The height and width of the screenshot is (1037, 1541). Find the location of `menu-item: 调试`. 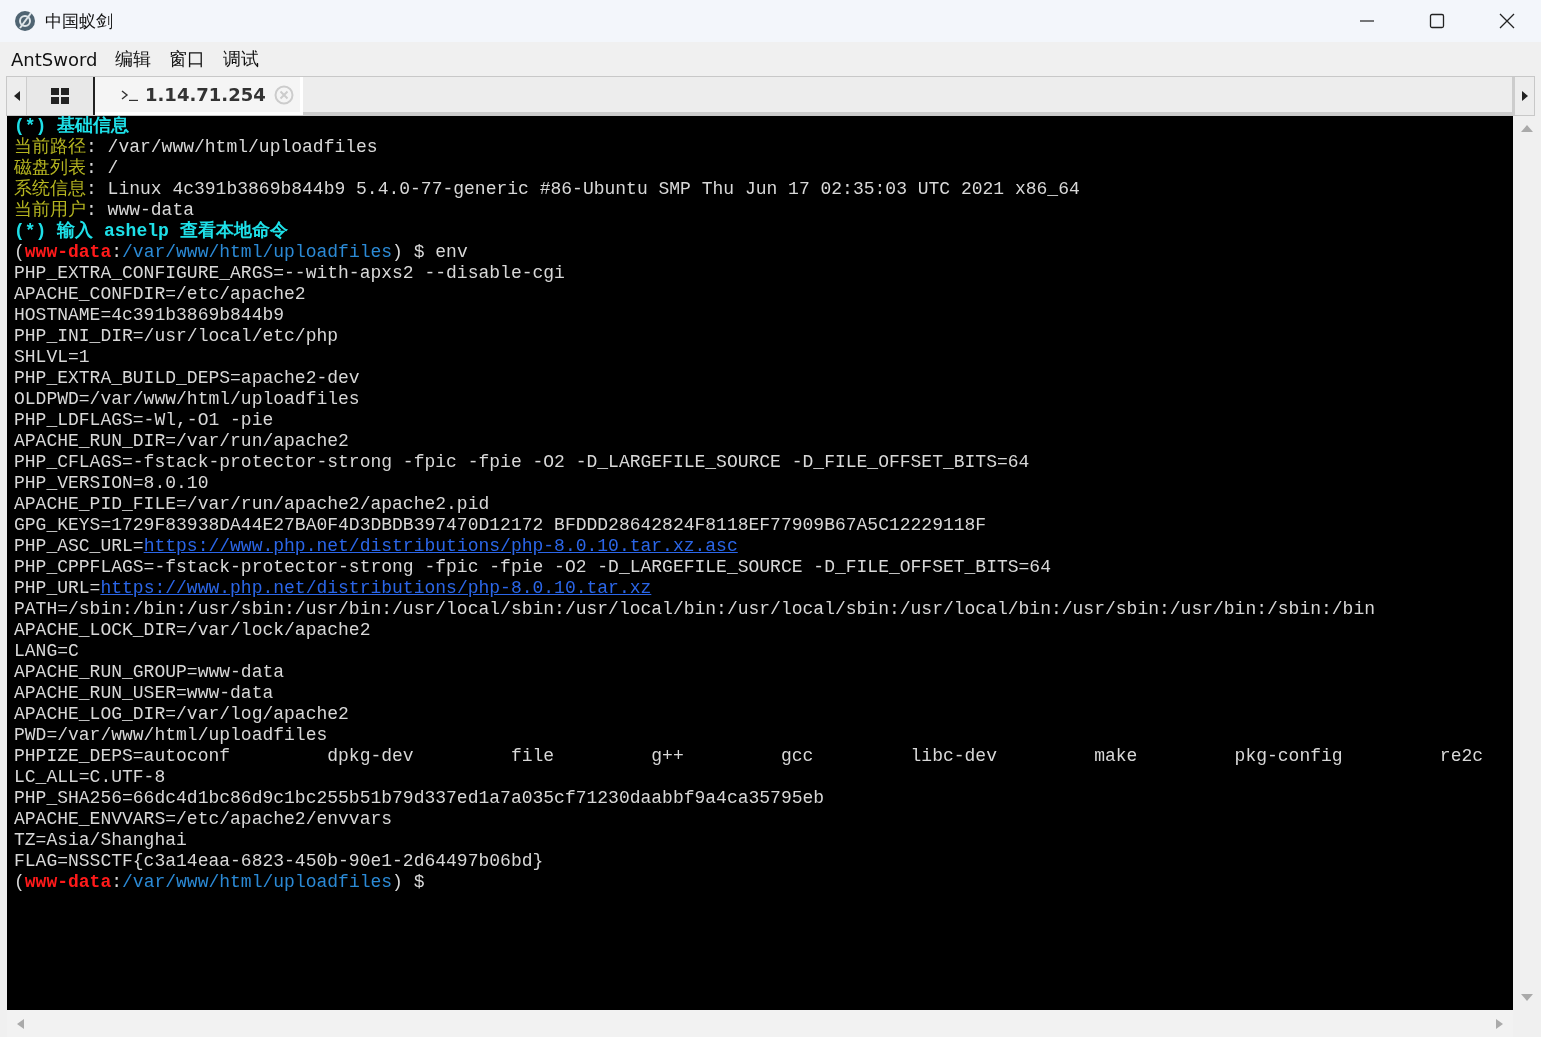

menu-item: 调试 is located at coordinates (241, 59).